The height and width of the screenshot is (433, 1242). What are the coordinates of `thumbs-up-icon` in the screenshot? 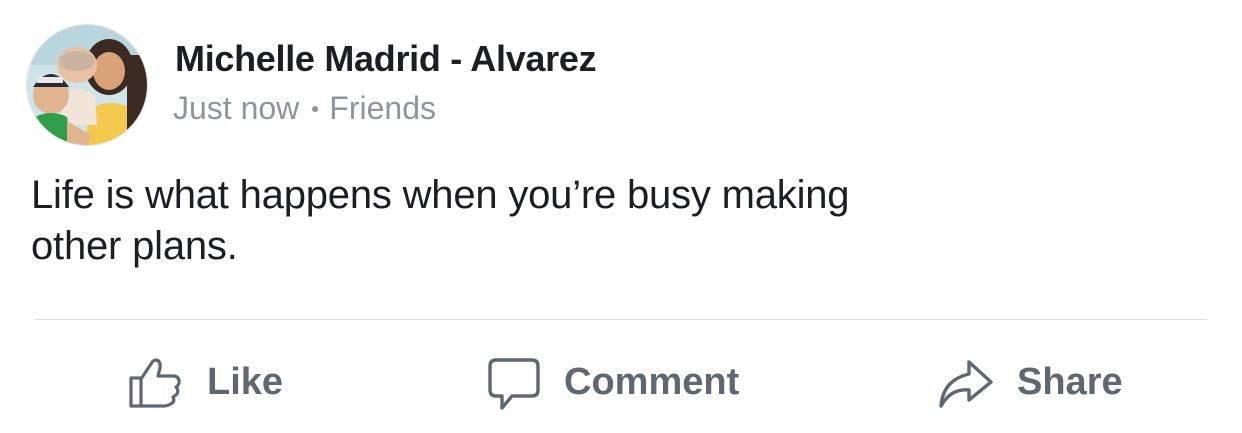 It's located at (155, 382).